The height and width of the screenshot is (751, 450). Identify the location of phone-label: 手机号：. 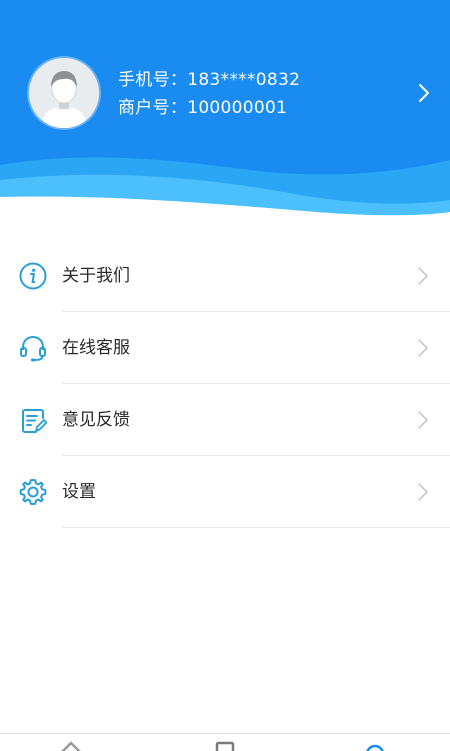
(153, 80).